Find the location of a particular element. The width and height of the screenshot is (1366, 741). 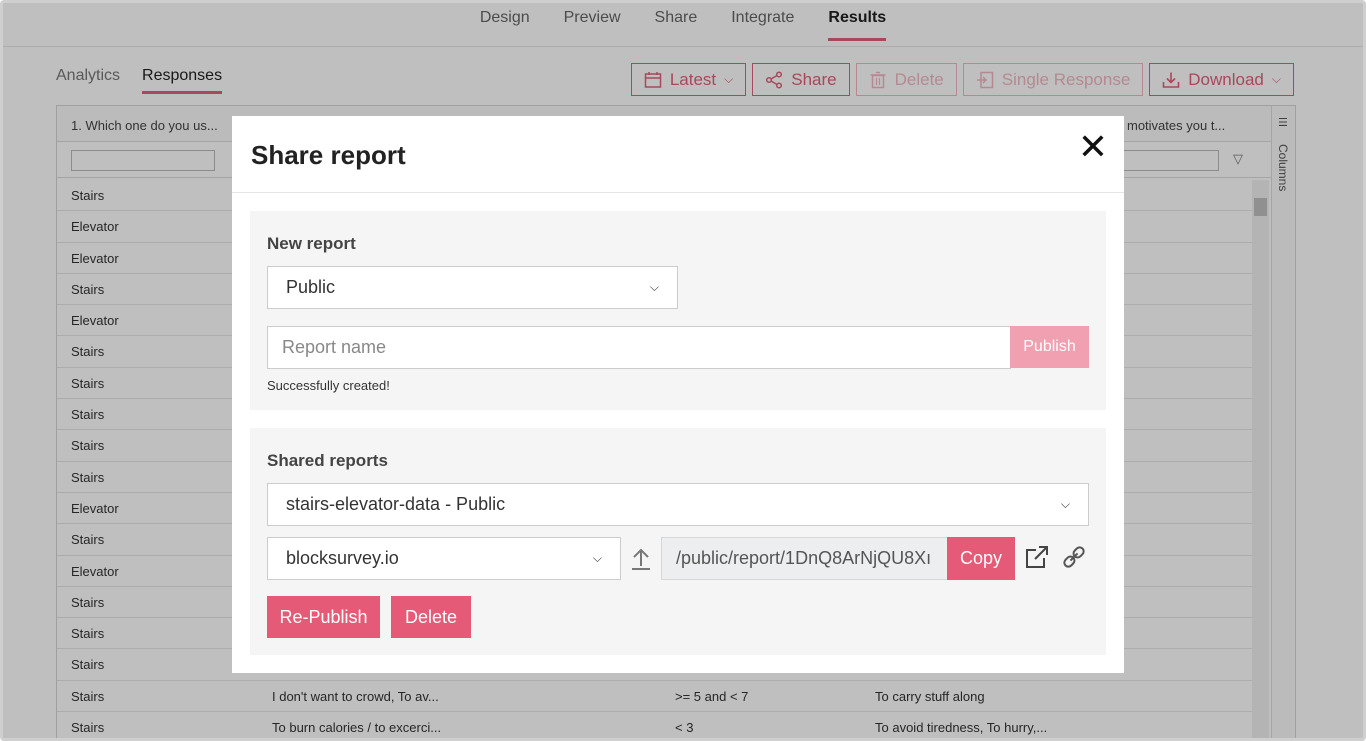

shared-reports-heading: Shared reports is located at coordinates (327, 460).